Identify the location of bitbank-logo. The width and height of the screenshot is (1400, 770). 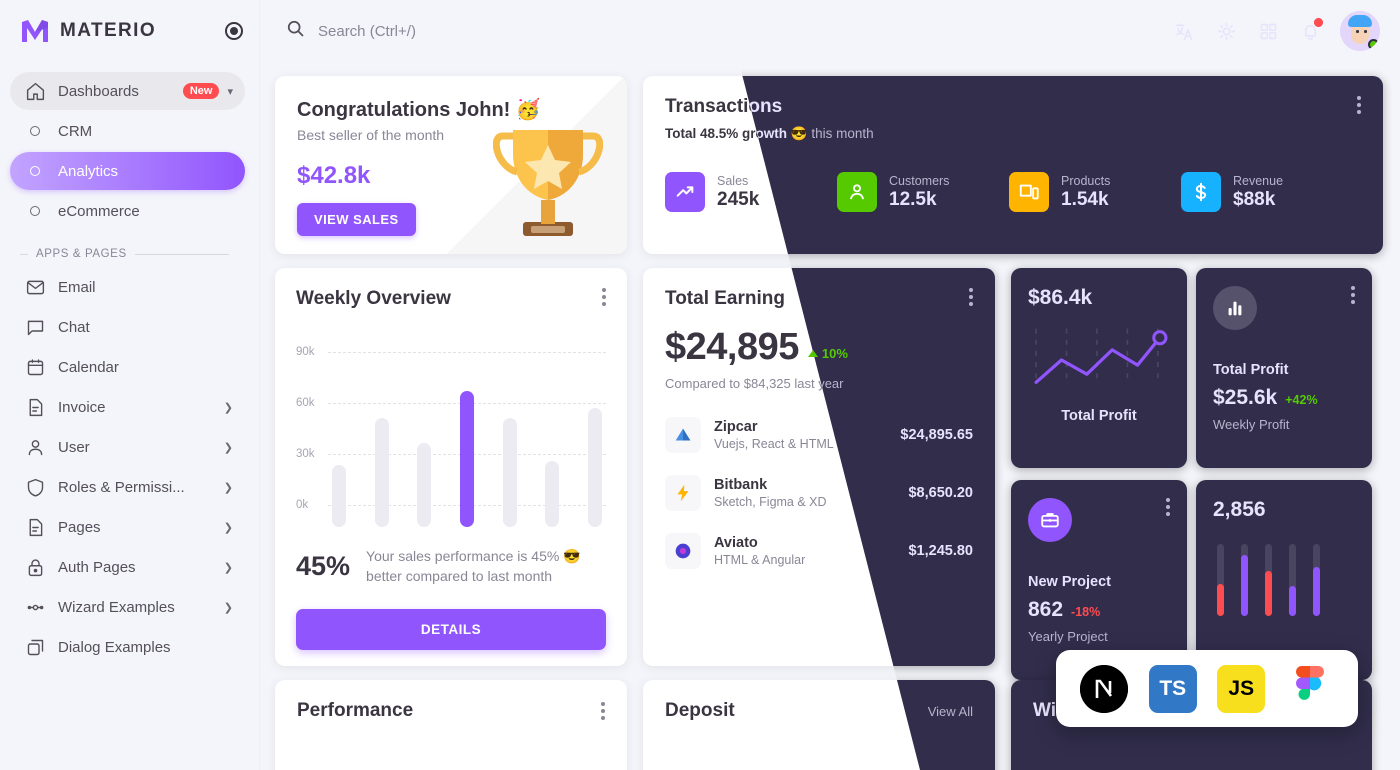
(683, 493).